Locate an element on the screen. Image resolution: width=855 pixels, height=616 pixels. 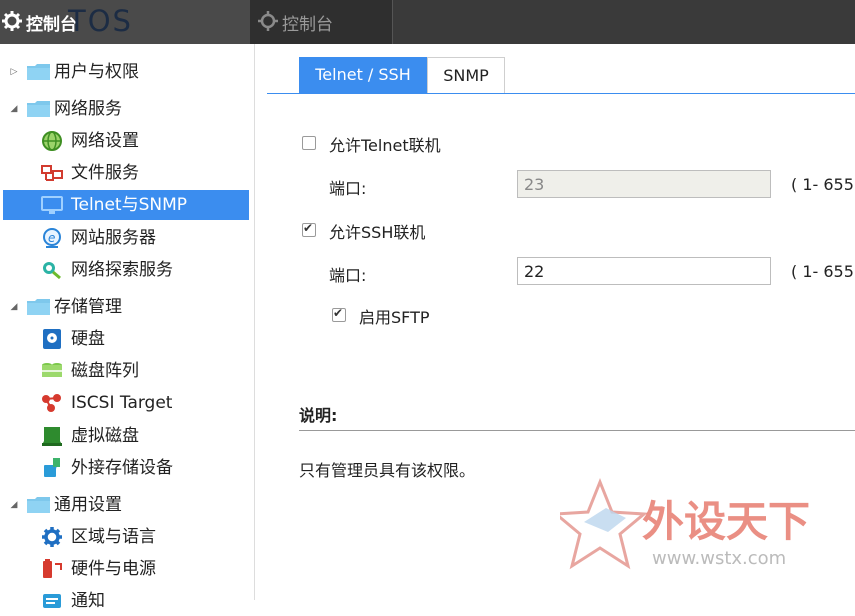
sidebar-item-label: 硬盘 is located at coordinates (88, 339).